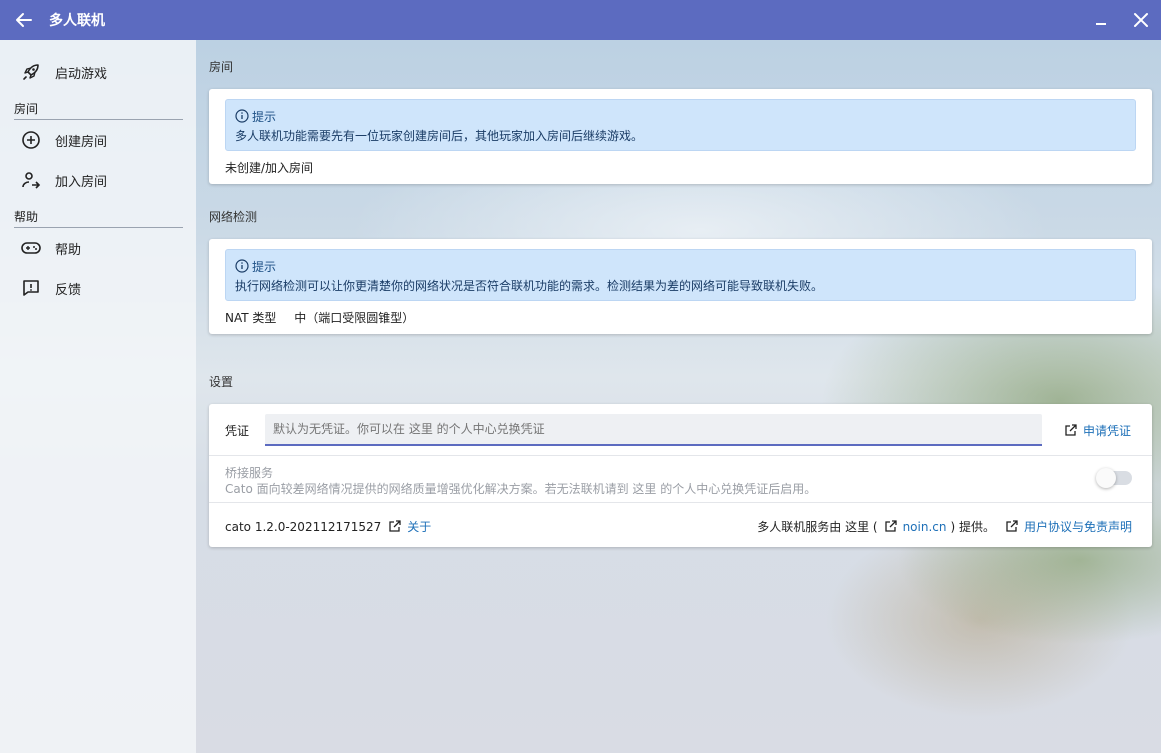 The height and width of the screenshot is (753, 1161). Describe the element at coordinates (98, 218) in the screenshot. I see `sidebar-group-help: 帮助` at that location.